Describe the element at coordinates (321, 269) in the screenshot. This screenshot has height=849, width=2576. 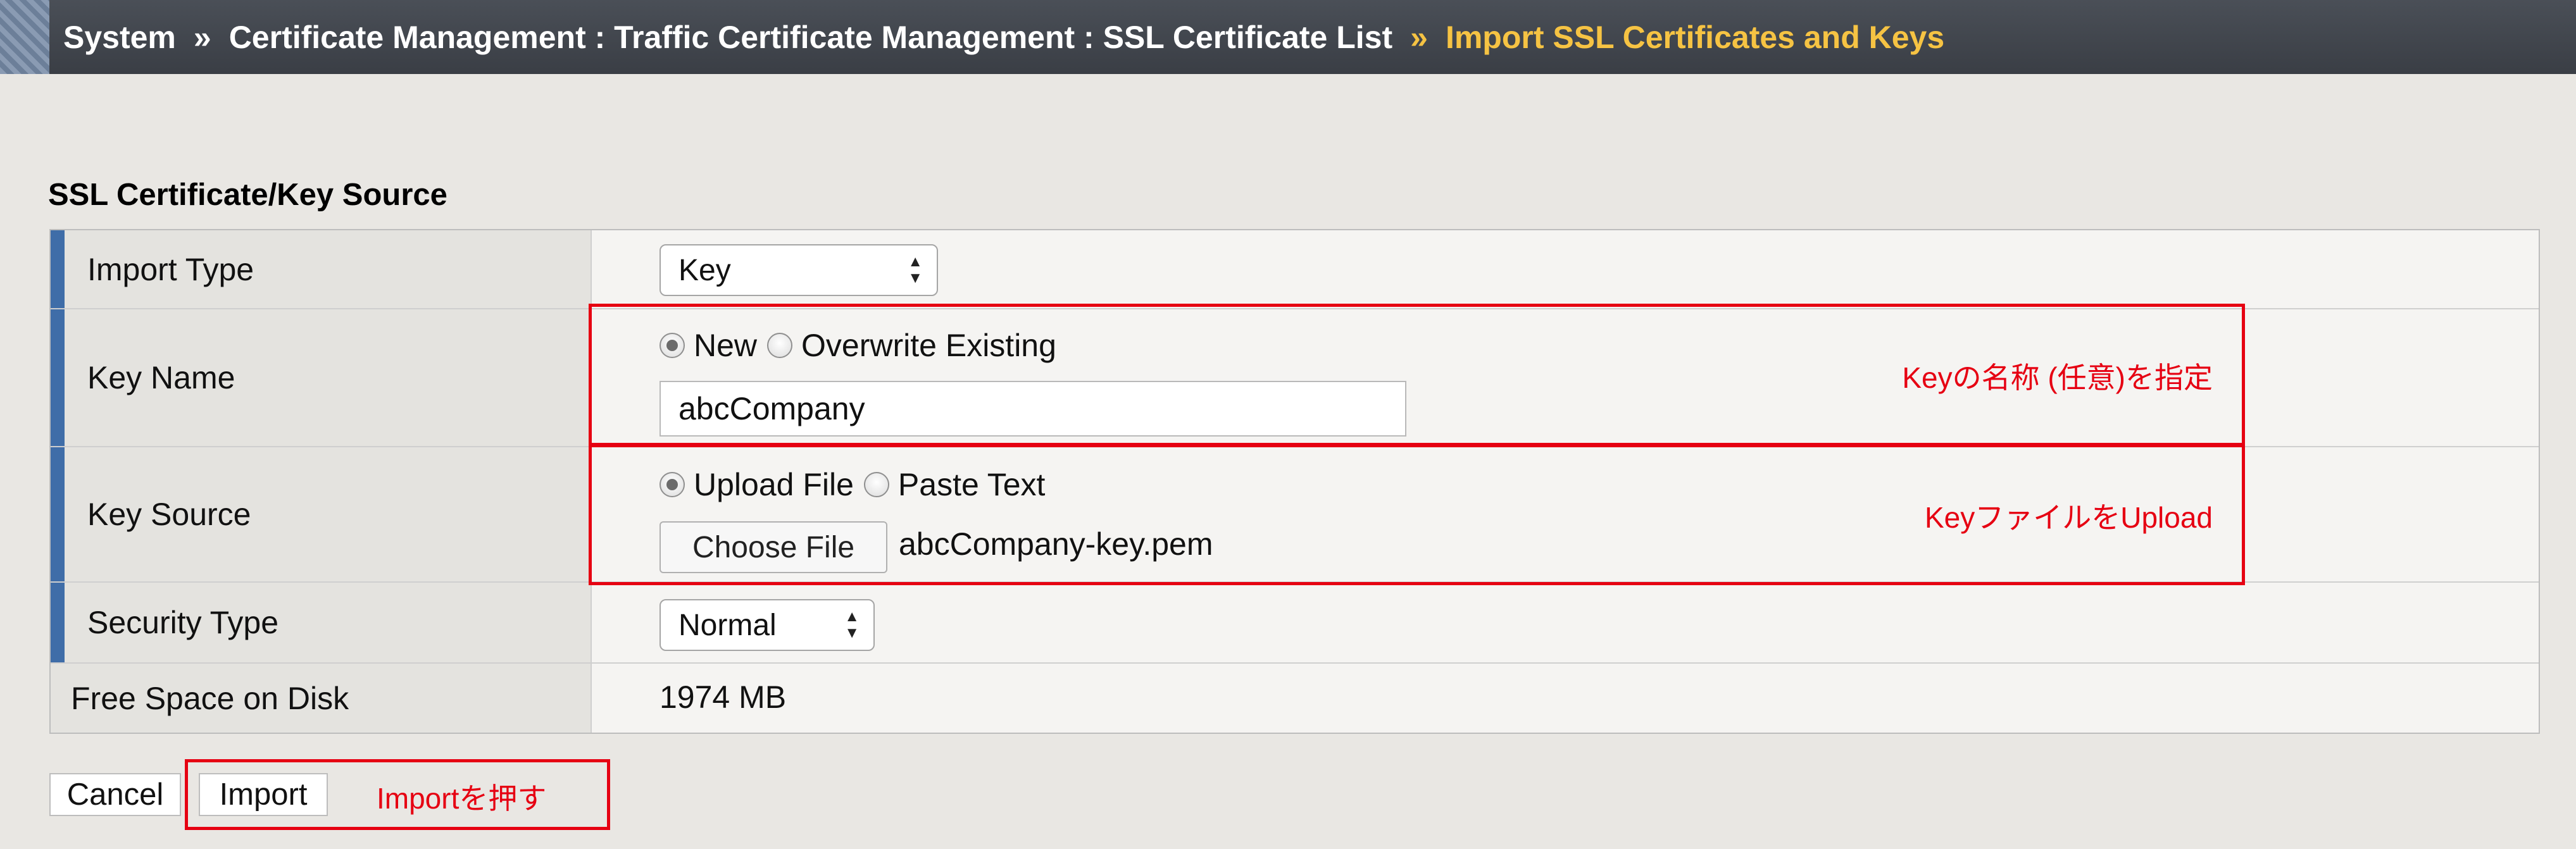
I see `import-type-label: Import Type` at that location.